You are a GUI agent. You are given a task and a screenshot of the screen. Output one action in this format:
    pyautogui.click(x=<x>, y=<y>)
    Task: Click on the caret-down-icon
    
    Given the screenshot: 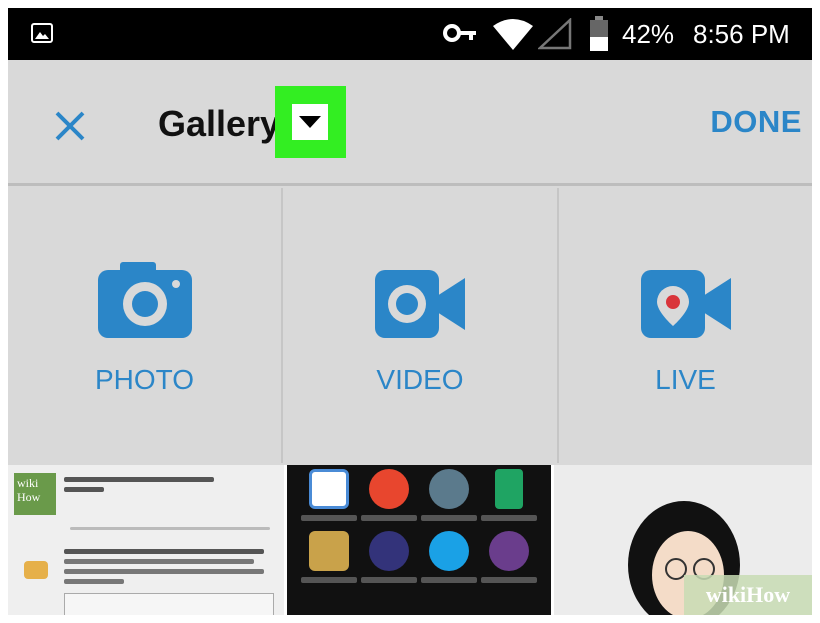 What is the action you would take?
    pyautogui.click(x=310, y=122)
    